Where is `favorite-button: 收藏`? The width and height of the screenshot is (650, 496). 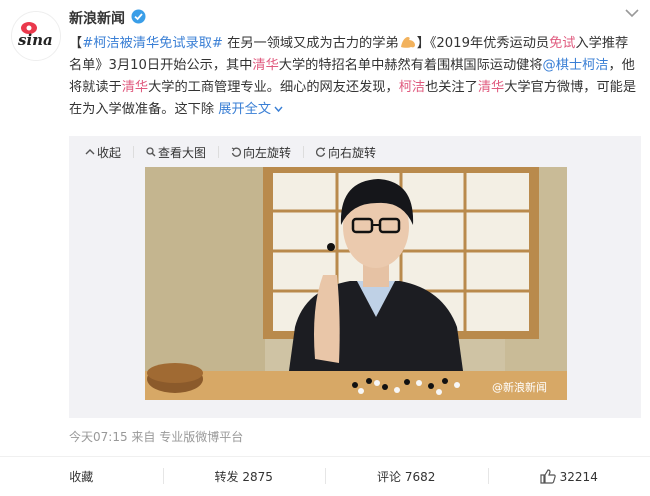
favorite-button: 收藏 is located at coordinates (81, 476).